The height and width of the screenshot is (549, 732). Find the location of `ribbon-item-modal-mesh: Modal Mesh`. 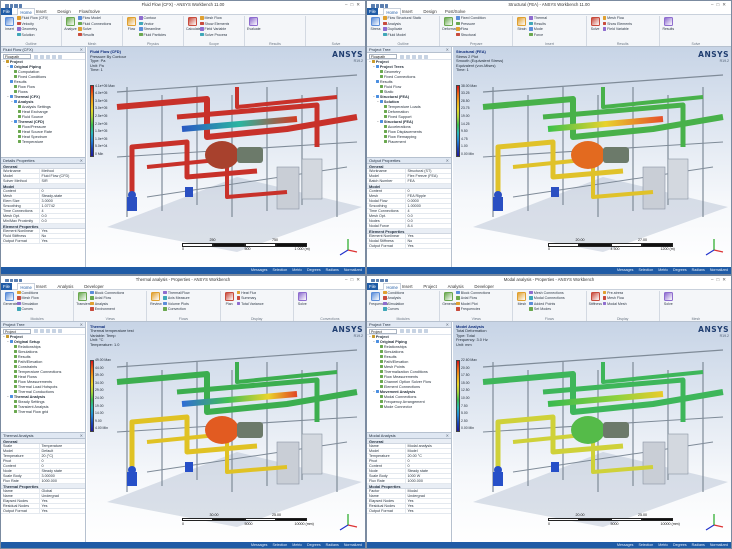

ribbon-item-modal-mesh: Modal Mesh is located at coordinates (614, 304).